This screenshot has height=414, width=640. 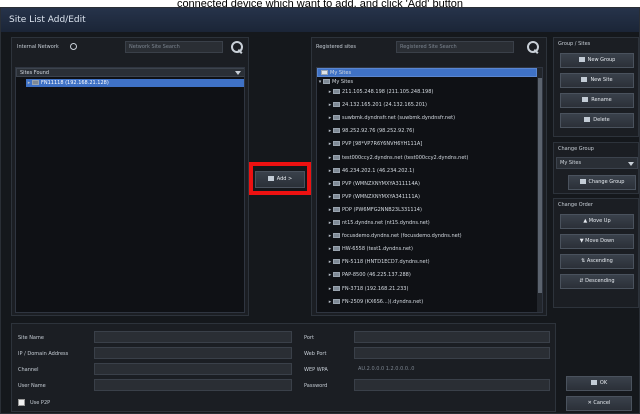 What do you see at coordinates (540, 185) in the screenshot?
I see `scrollbar-thumb` at bounding box center [540, 185].